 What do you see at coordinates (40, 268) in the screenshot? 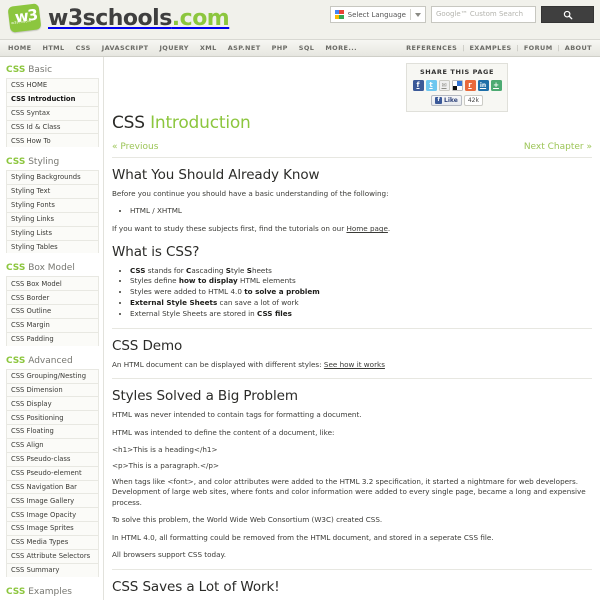
I see `sidebar-group-title: CSS Box Model` at bounding box center [40, 268].